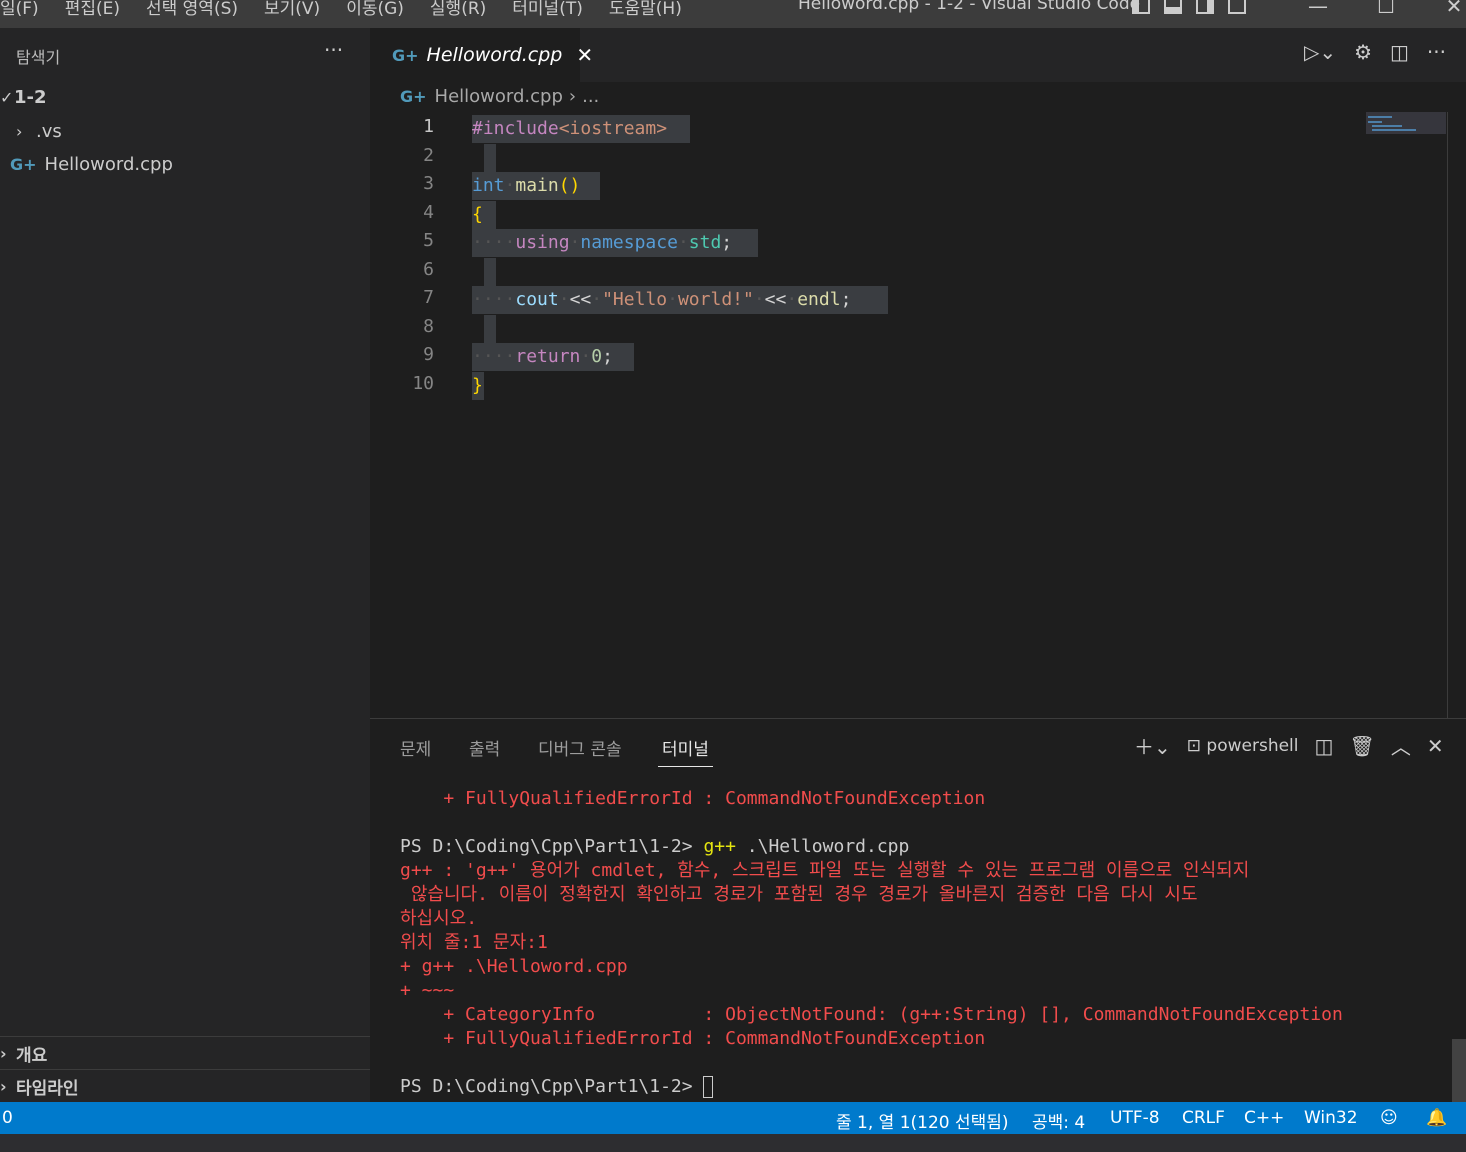 This screenshot has height=1152, width=1466. I want to click on more-icon: ···, so click(1436, 52).